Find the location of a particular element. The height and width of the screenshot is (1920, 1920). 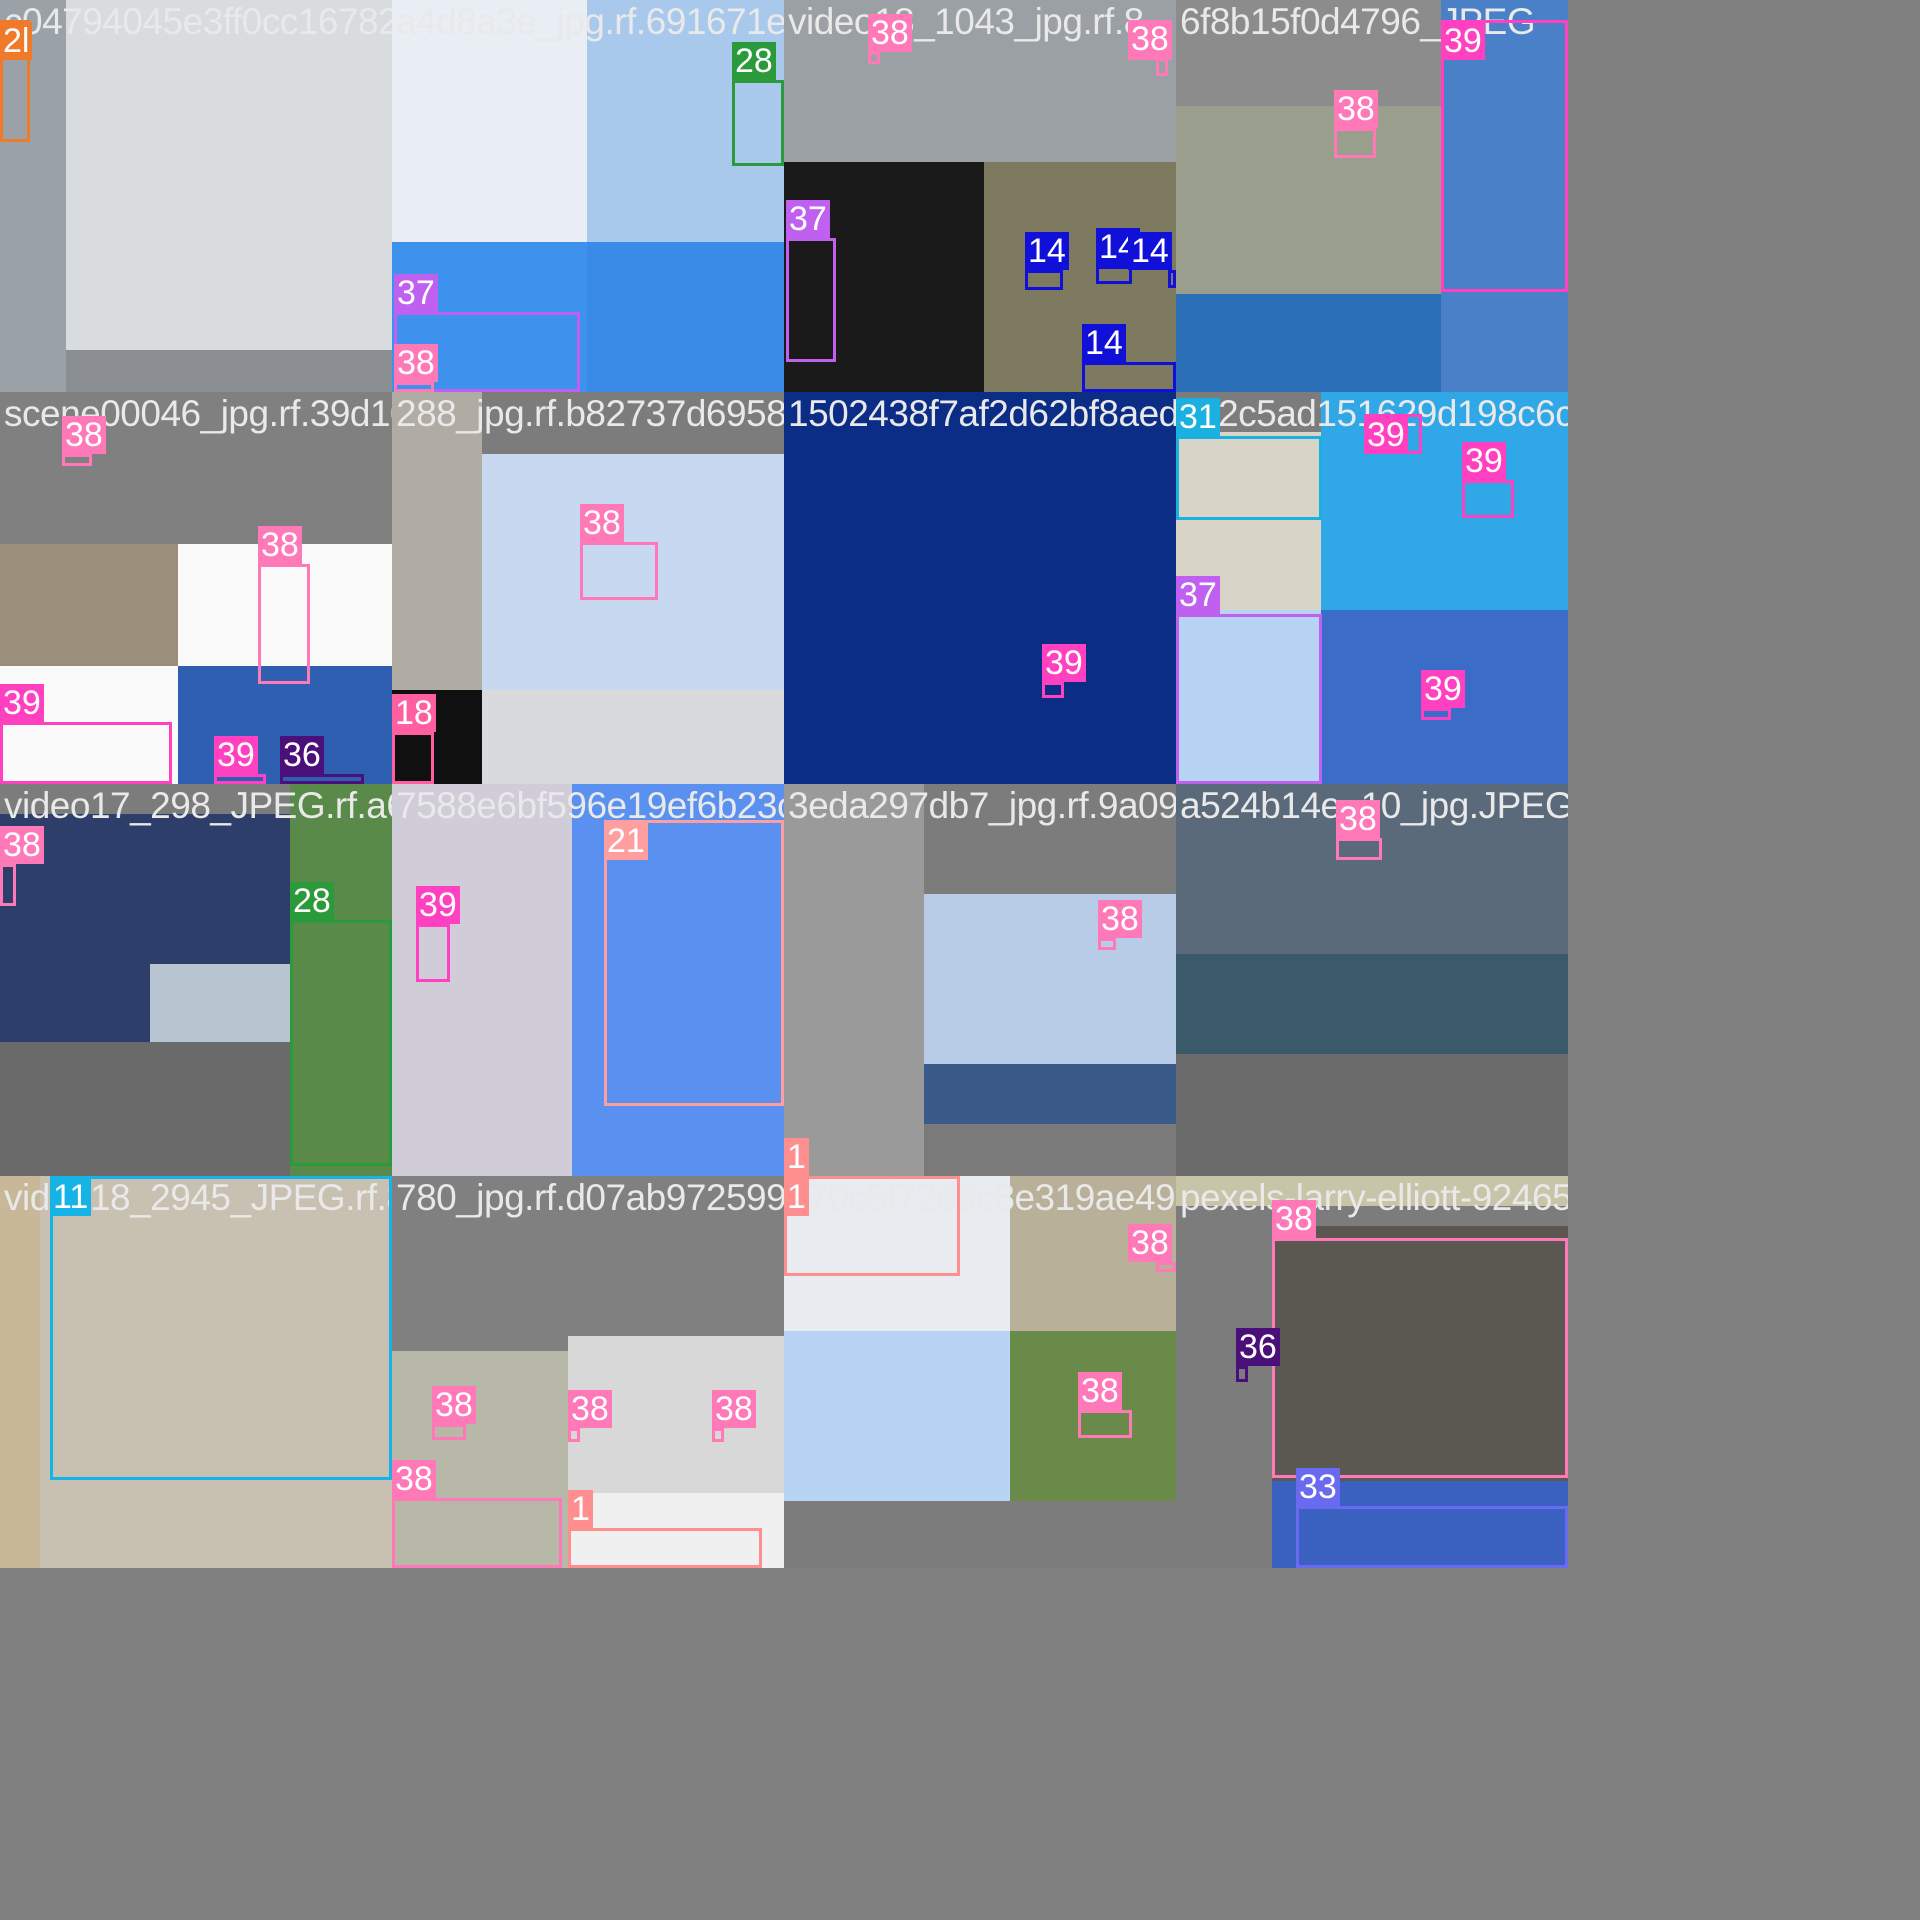

tile-filename: 1502438f7af2d62bf8aeda217 is located at coordinates (982, 413).